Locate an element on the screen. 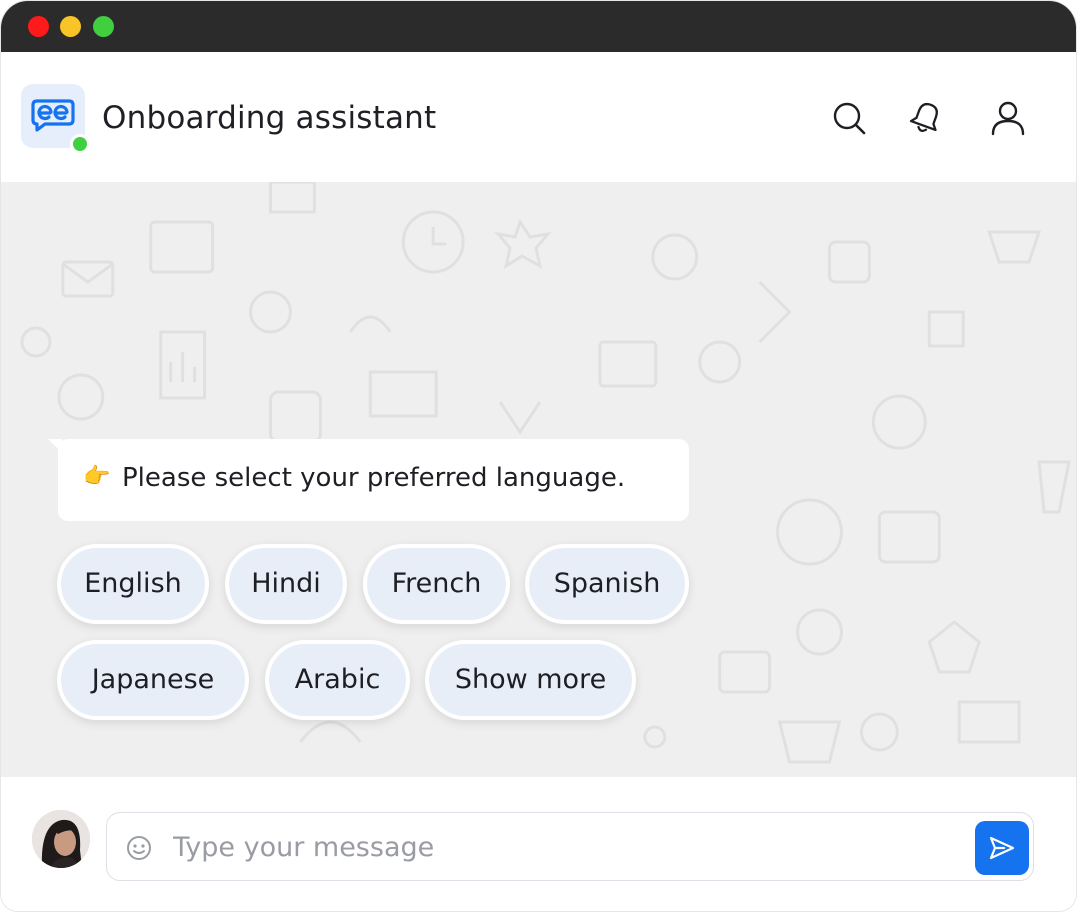 This screenshot has height=914, width=1077. smiley-icon is located at coordinates (139, 848).